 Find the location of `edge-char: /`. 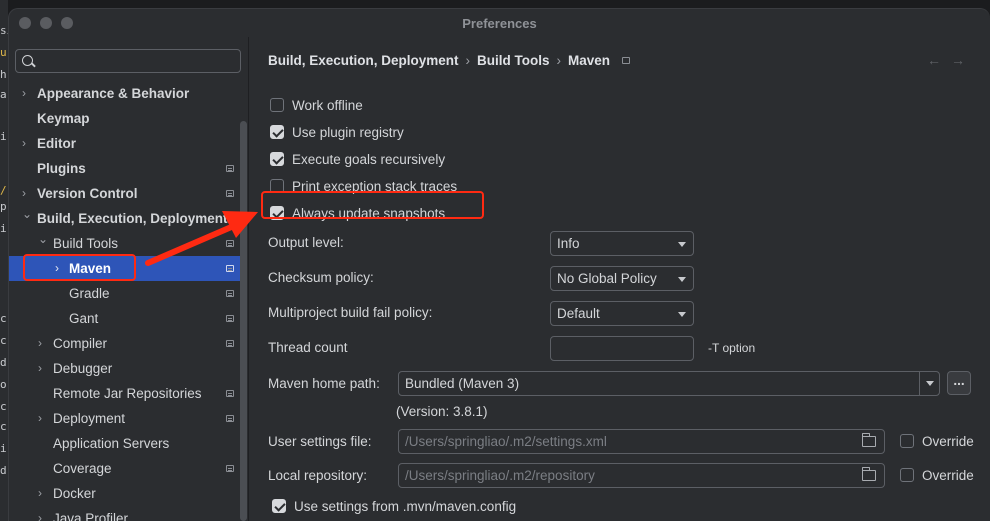

edge-char: / is located at coordinates (3, 190).